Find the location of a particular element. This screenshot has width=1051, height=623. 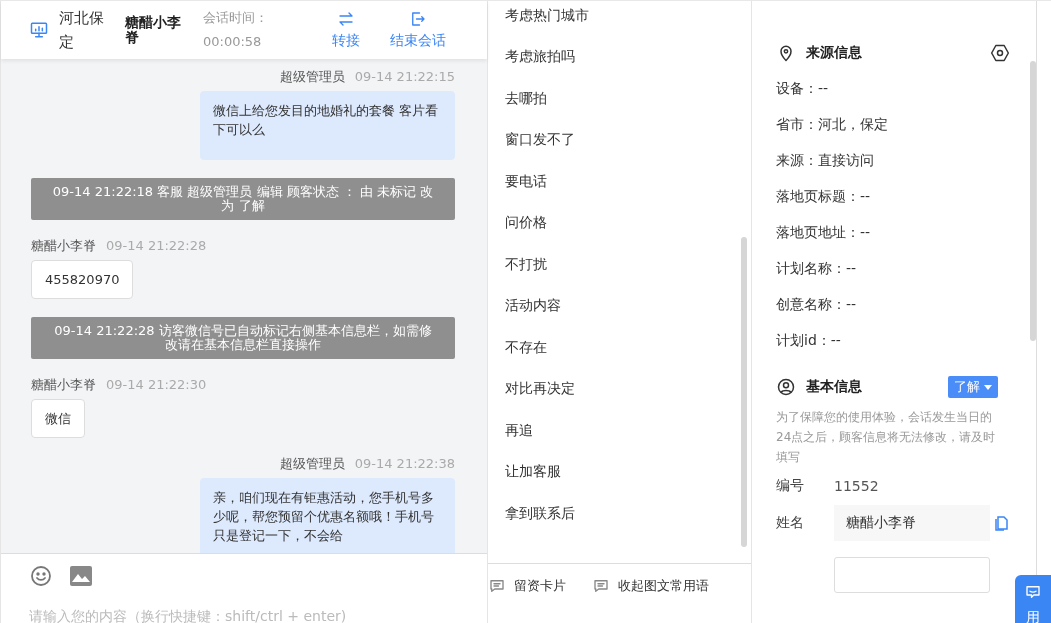

info-row-text: 设备：-- is located at coordinates (803, 88).